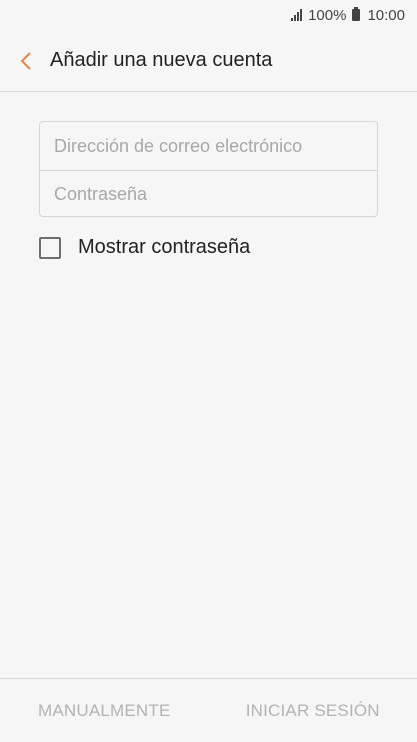  Describe the element at coordinates (164, 247) in the screenshot. I see `show-password-label: Mostrar contraseña` at that location.